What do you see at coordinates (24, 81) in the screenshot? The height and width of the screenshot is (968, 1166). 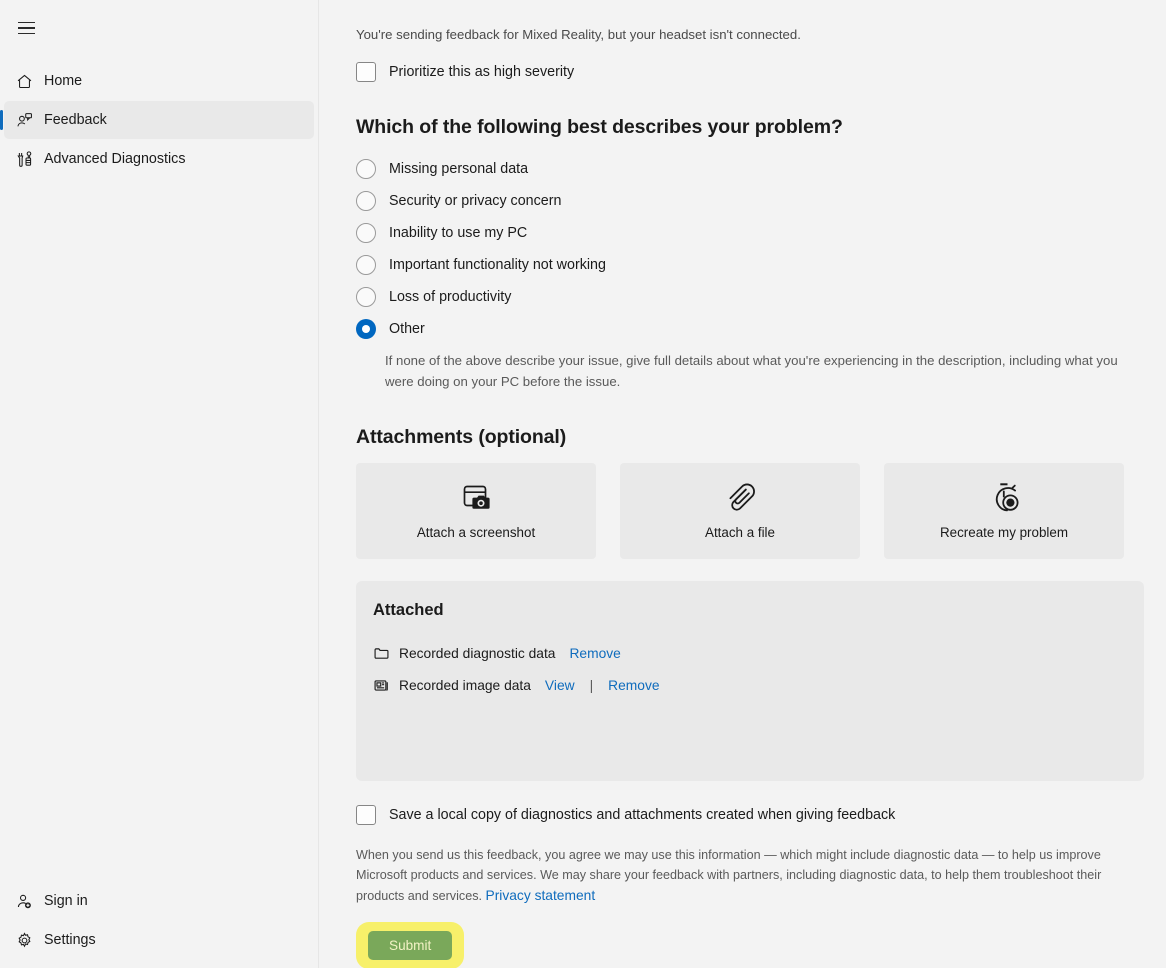 I see `home-icon` at bounding box center [24, 81].